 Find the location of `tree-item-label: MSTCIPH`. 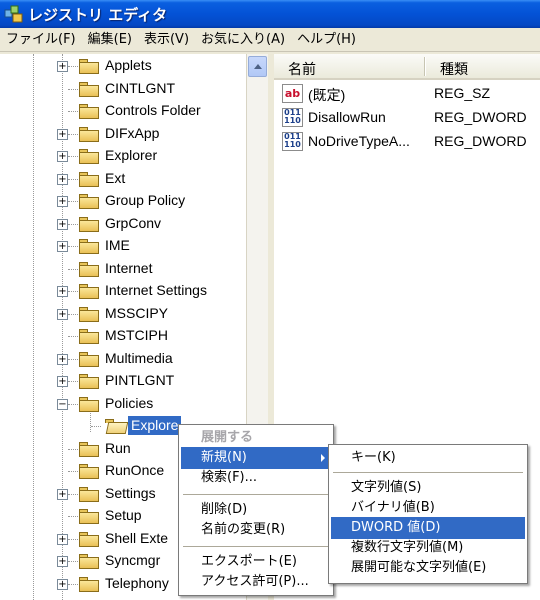

tree-item-label: MSTCIPH is located at coordinates (136, 335).